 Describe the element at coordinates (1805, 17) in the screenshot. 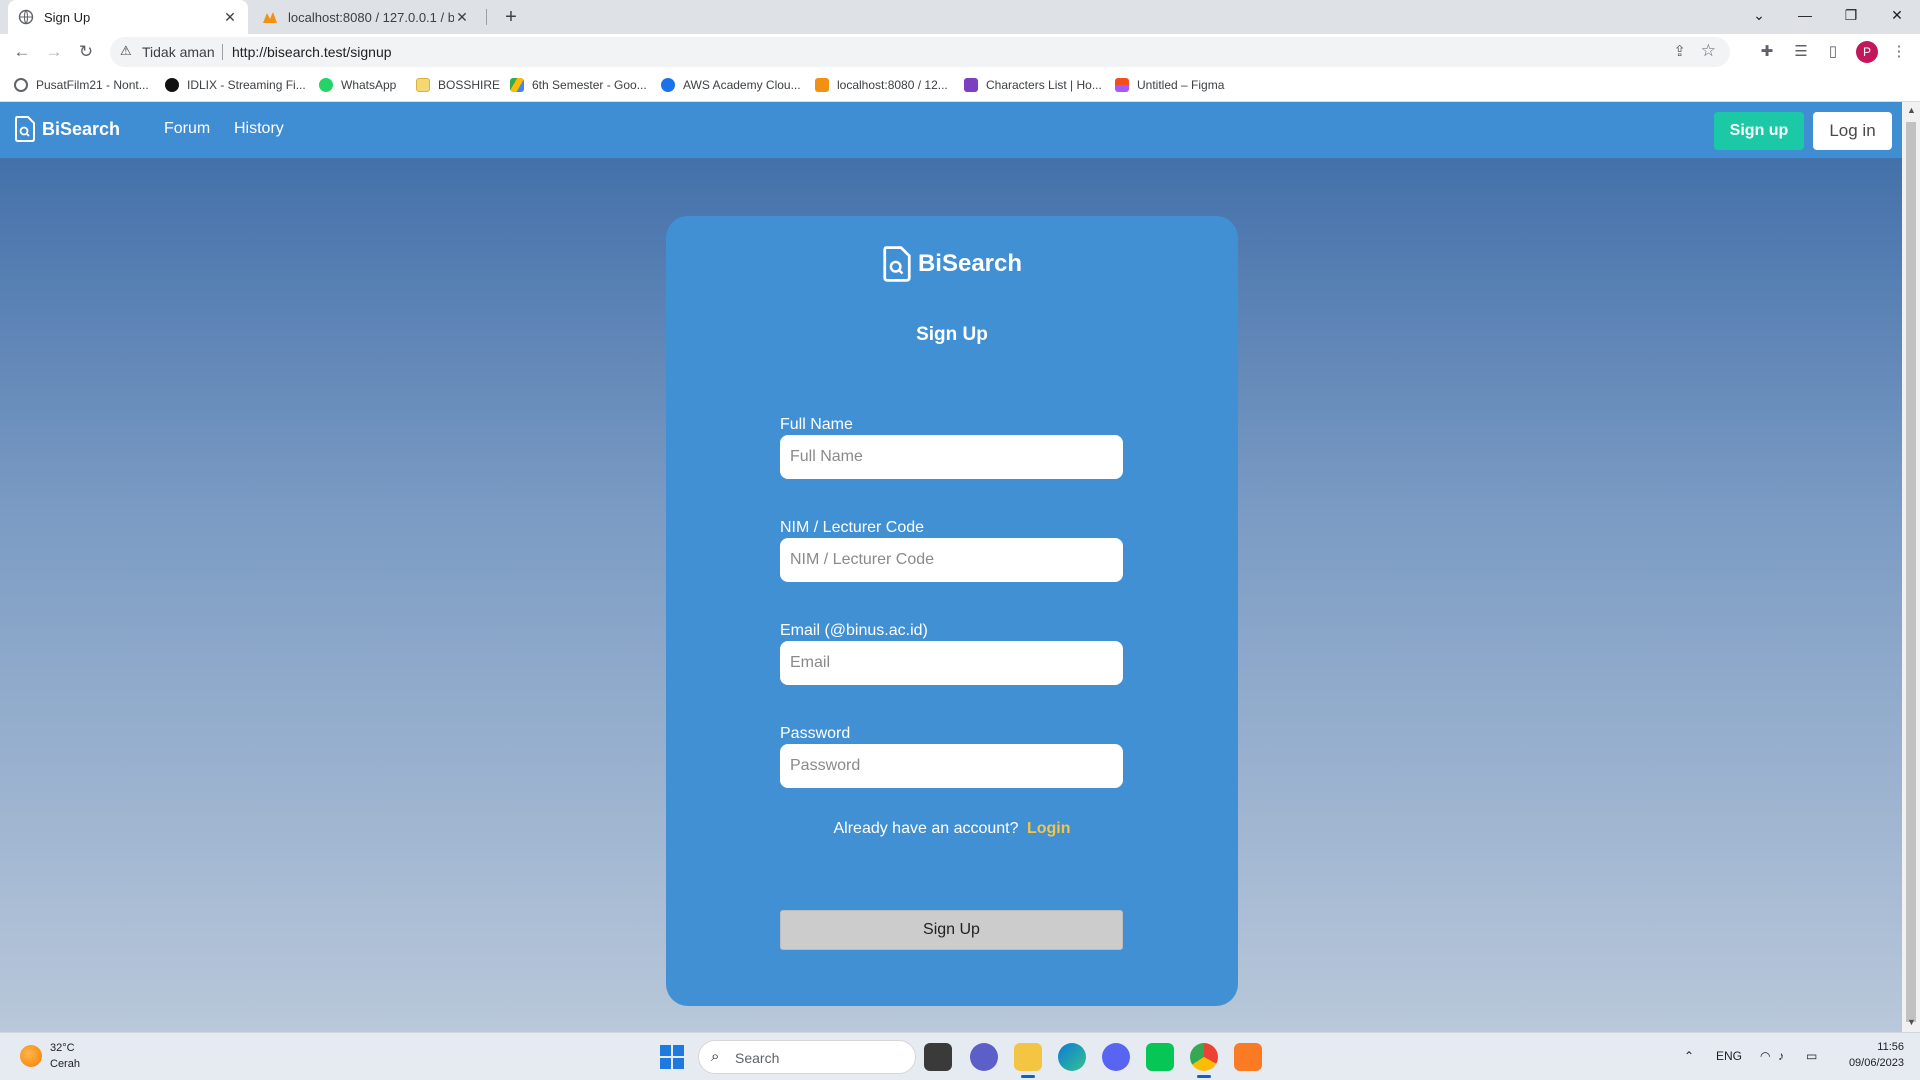

I see `minimize-button: —` at that location.